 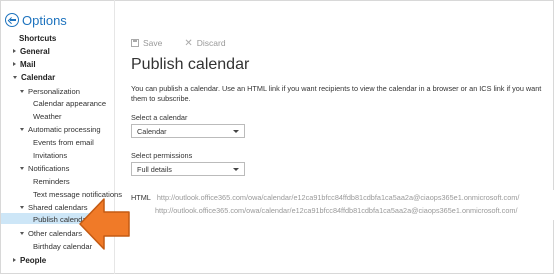 I want to click on nav-item-label: People, so click(x=33, y=260).